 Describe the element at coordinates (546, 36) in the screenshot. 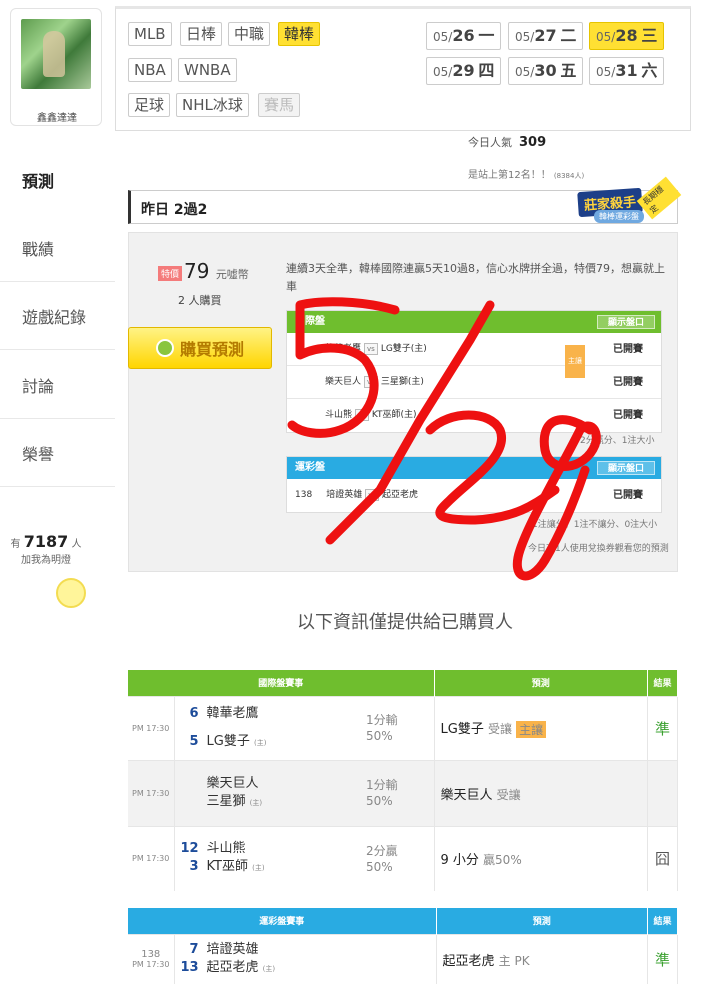

I see `date-0527: 05/27 二` at that location.